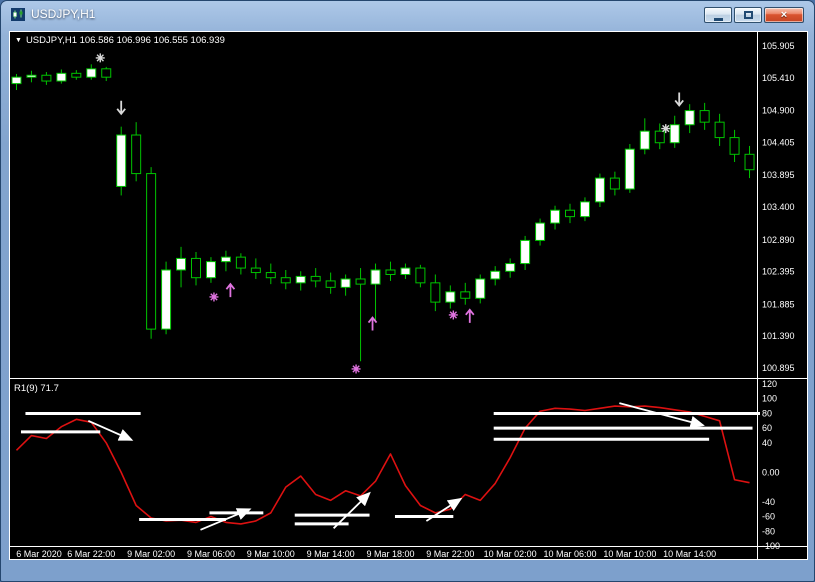 The image size is (815, 582). Describe the element at coordinates (769, 384) in the screenshot. I see `svg-text: 120` at that location.